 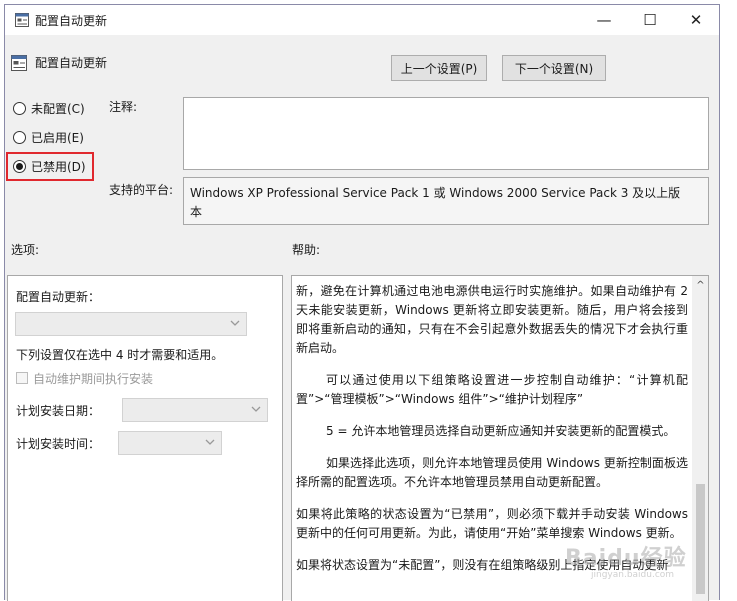 I want to click on close-button: ✕, so click(x=696, y=20).